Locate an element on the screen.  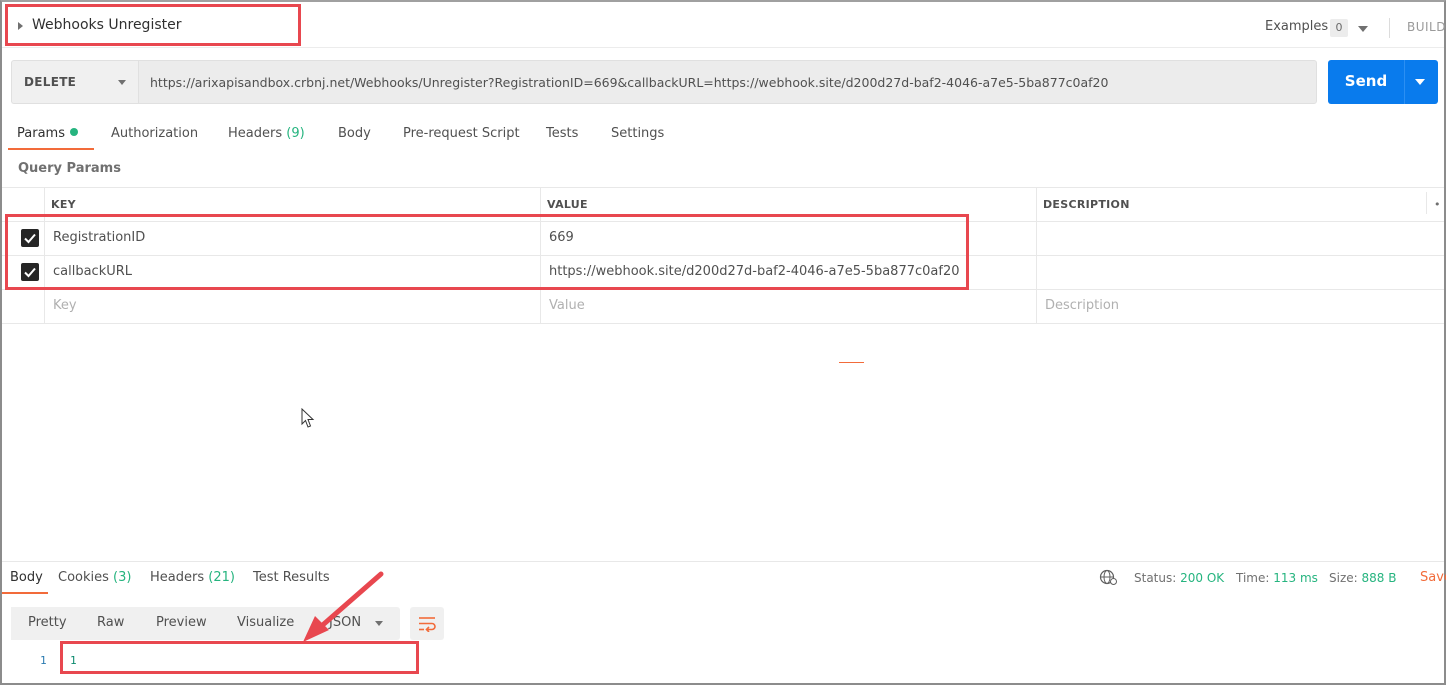
response-tab-cookies-label: Cookies is located at coordinates (83, 577).